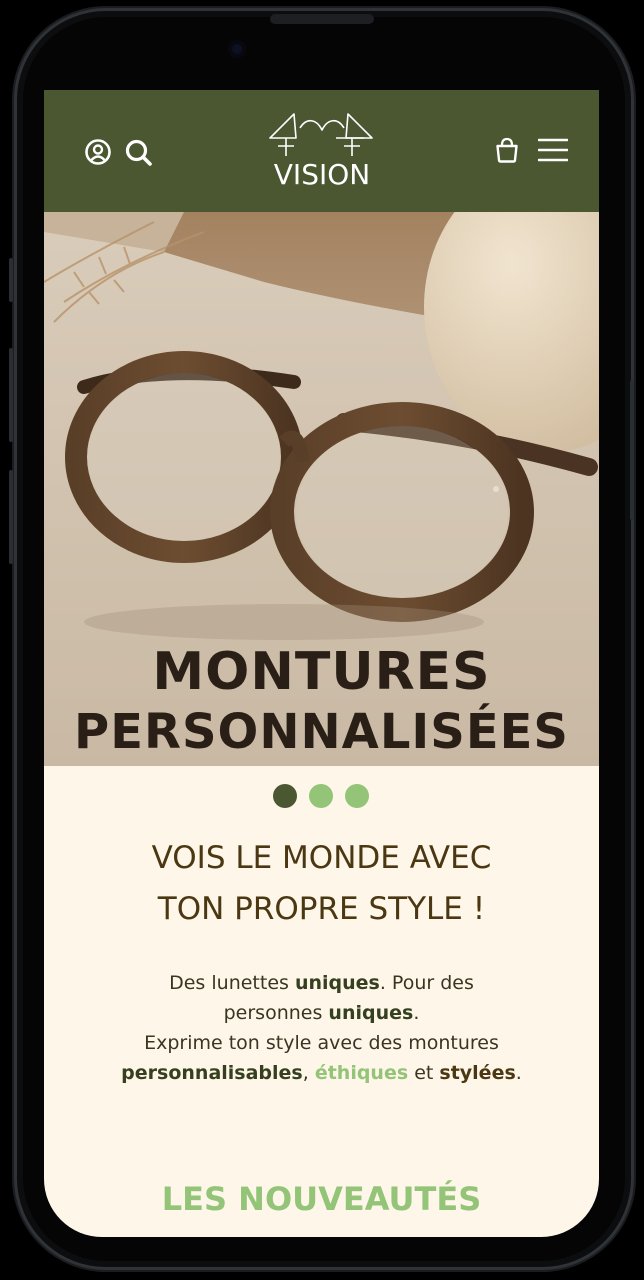 Image resolution: width=644 pixels, height=1280 pixels. I want to click on speaker-grille, so click(322, 19).